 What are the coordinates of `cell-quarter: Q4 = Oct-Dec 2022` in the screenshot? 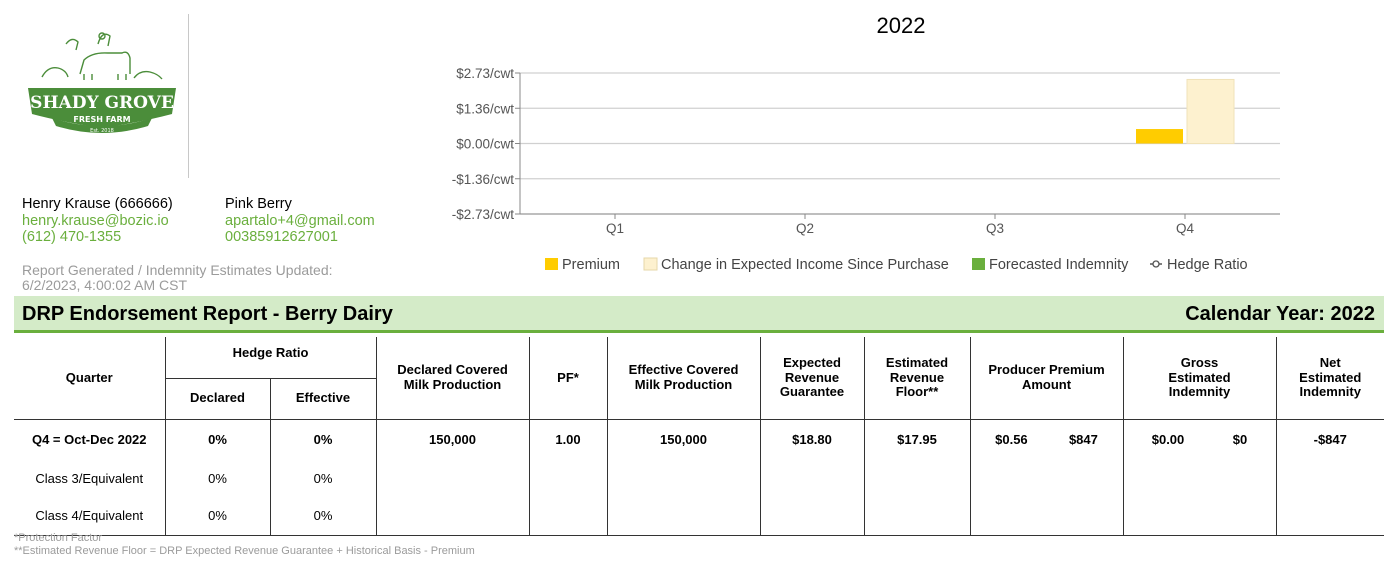 It's located at (89, 439).